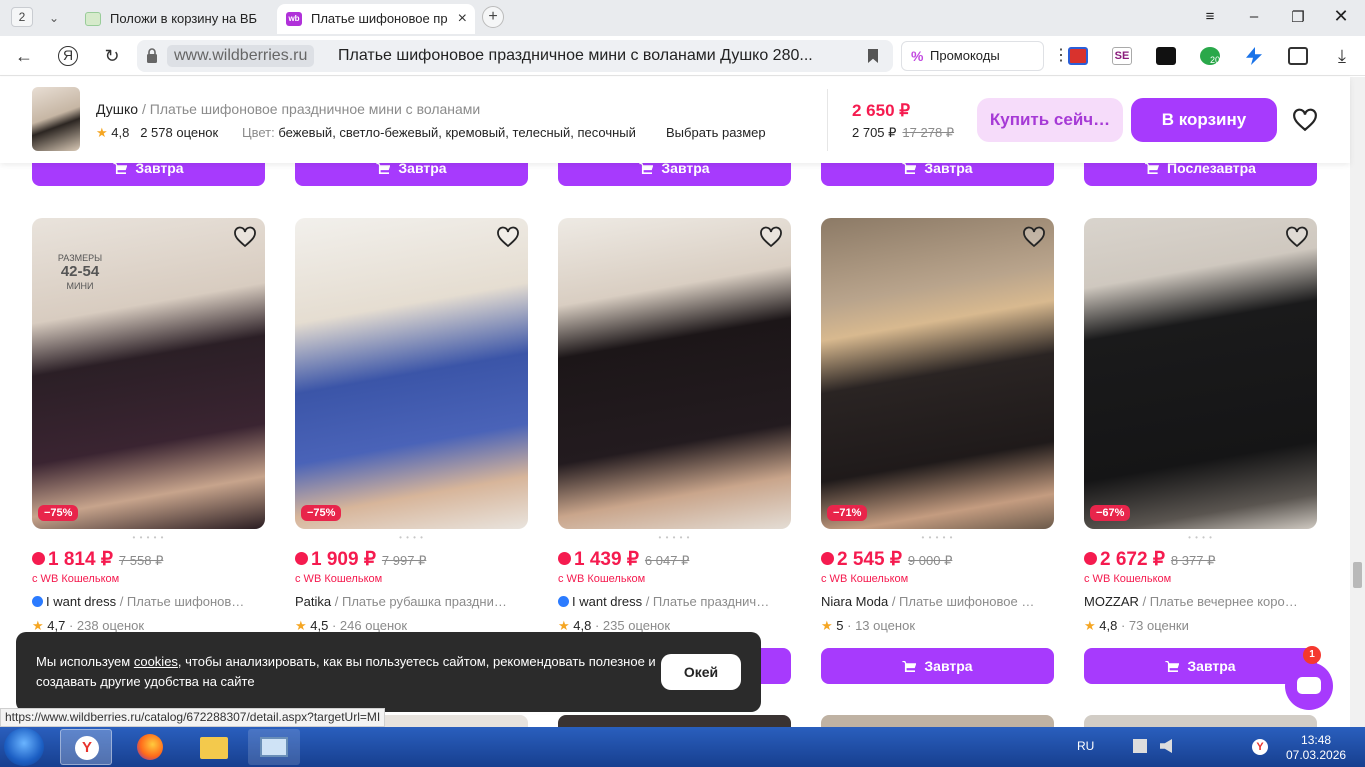 This screenshot has width=1365, height=767. What do you see at coordinates (1078, 56) in the screenshot?
I see `w-ext-icon` at bounding box center [1078, 56].